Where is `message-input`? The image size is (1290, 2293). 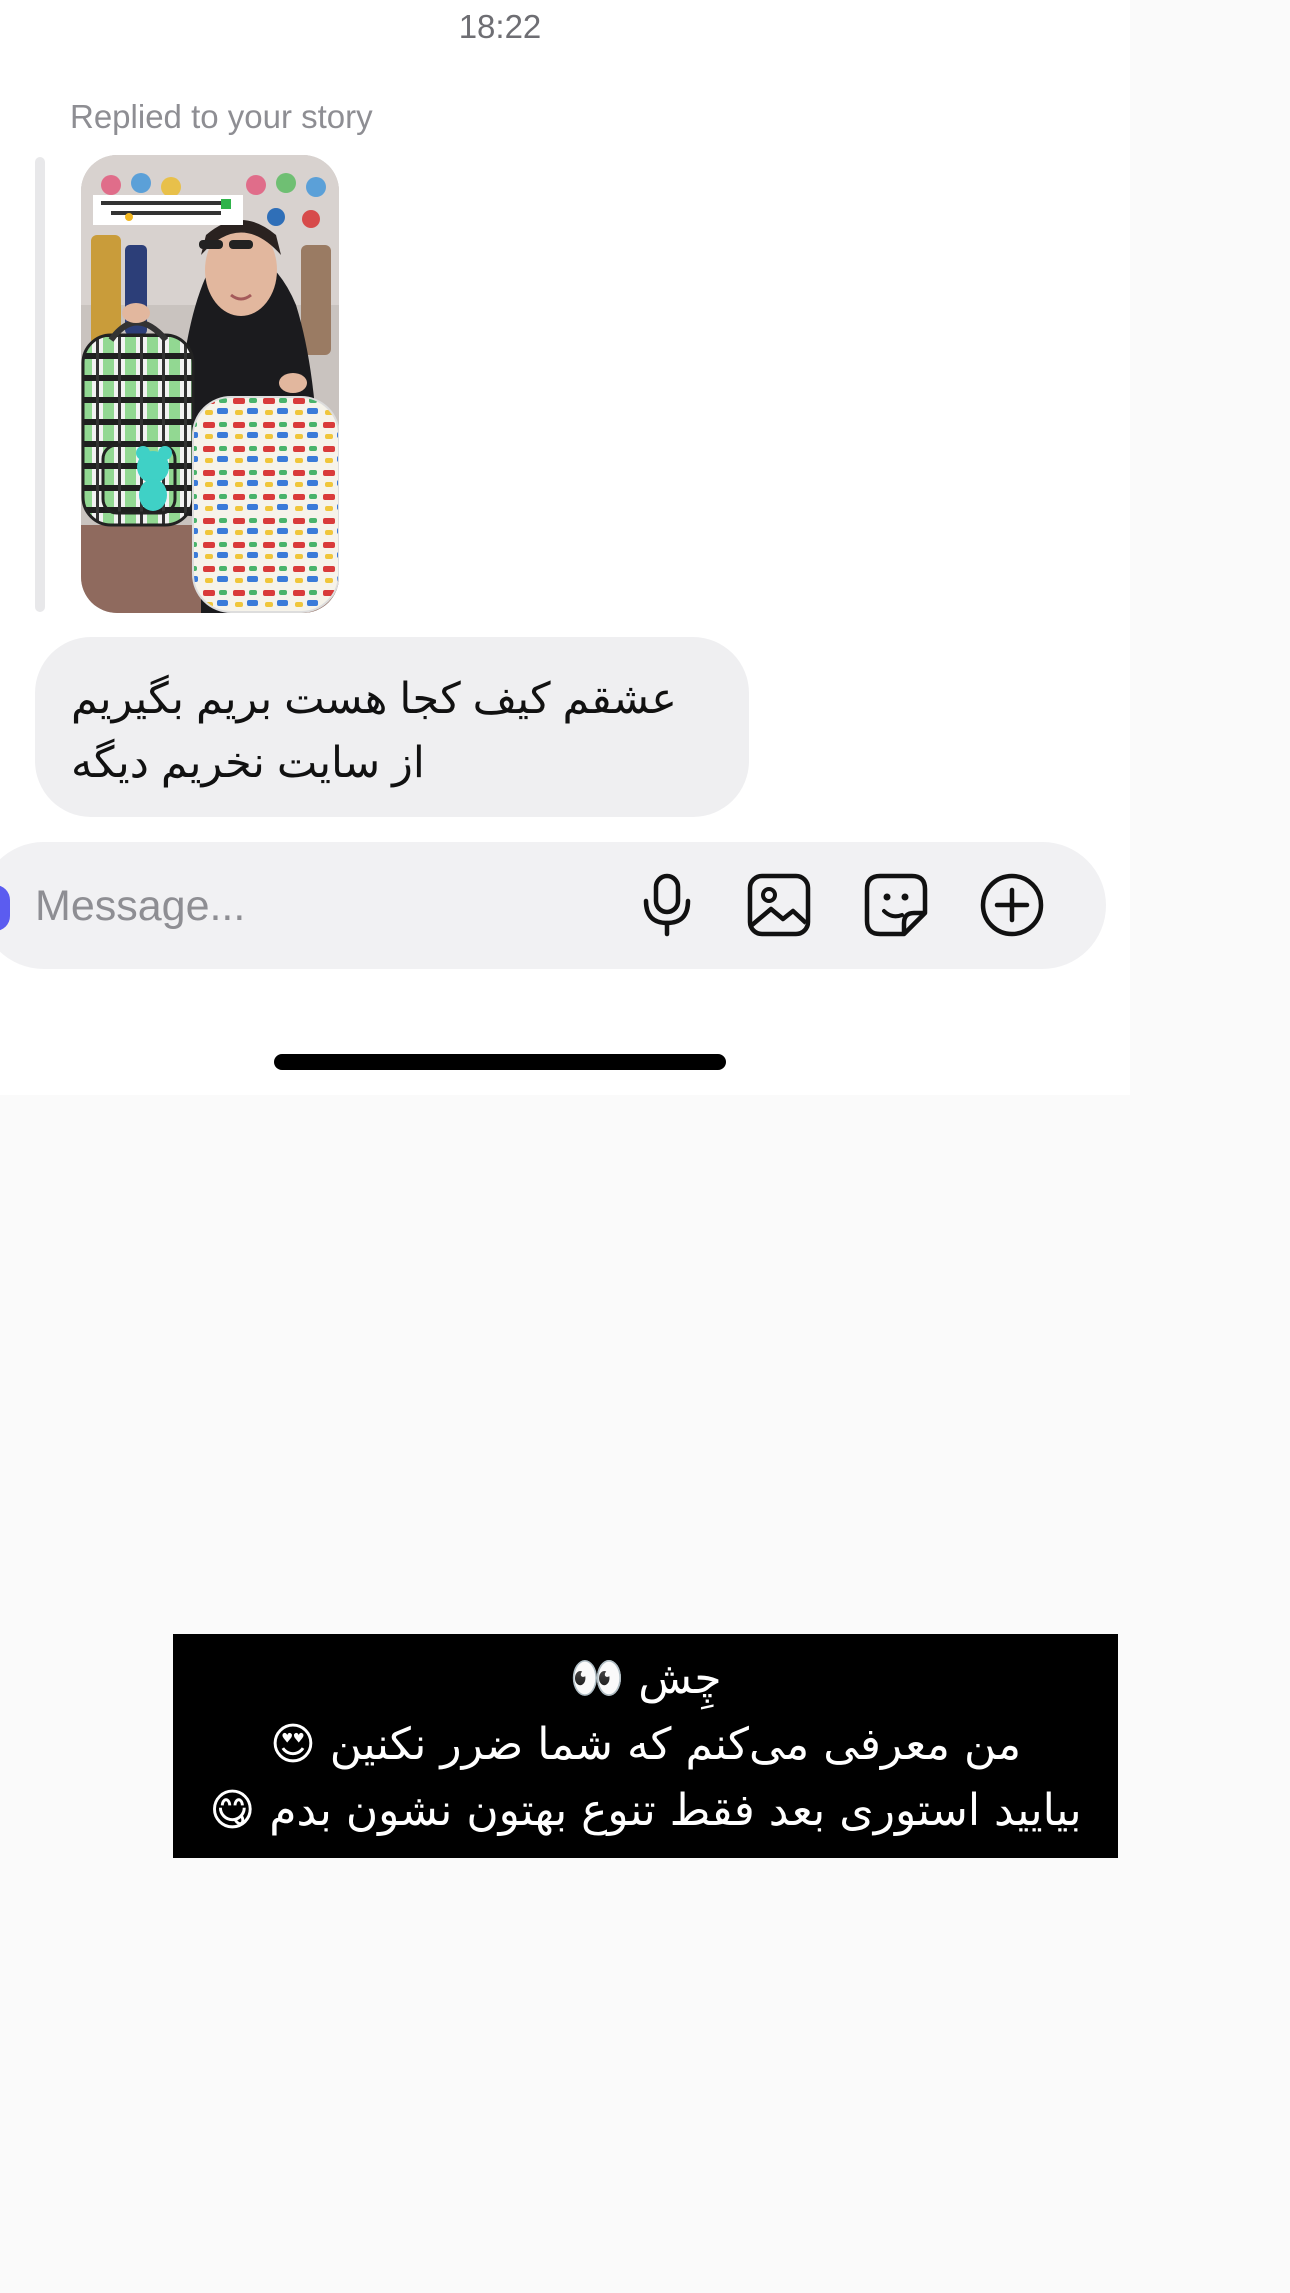
message-input is located at coordinates (315, 906).